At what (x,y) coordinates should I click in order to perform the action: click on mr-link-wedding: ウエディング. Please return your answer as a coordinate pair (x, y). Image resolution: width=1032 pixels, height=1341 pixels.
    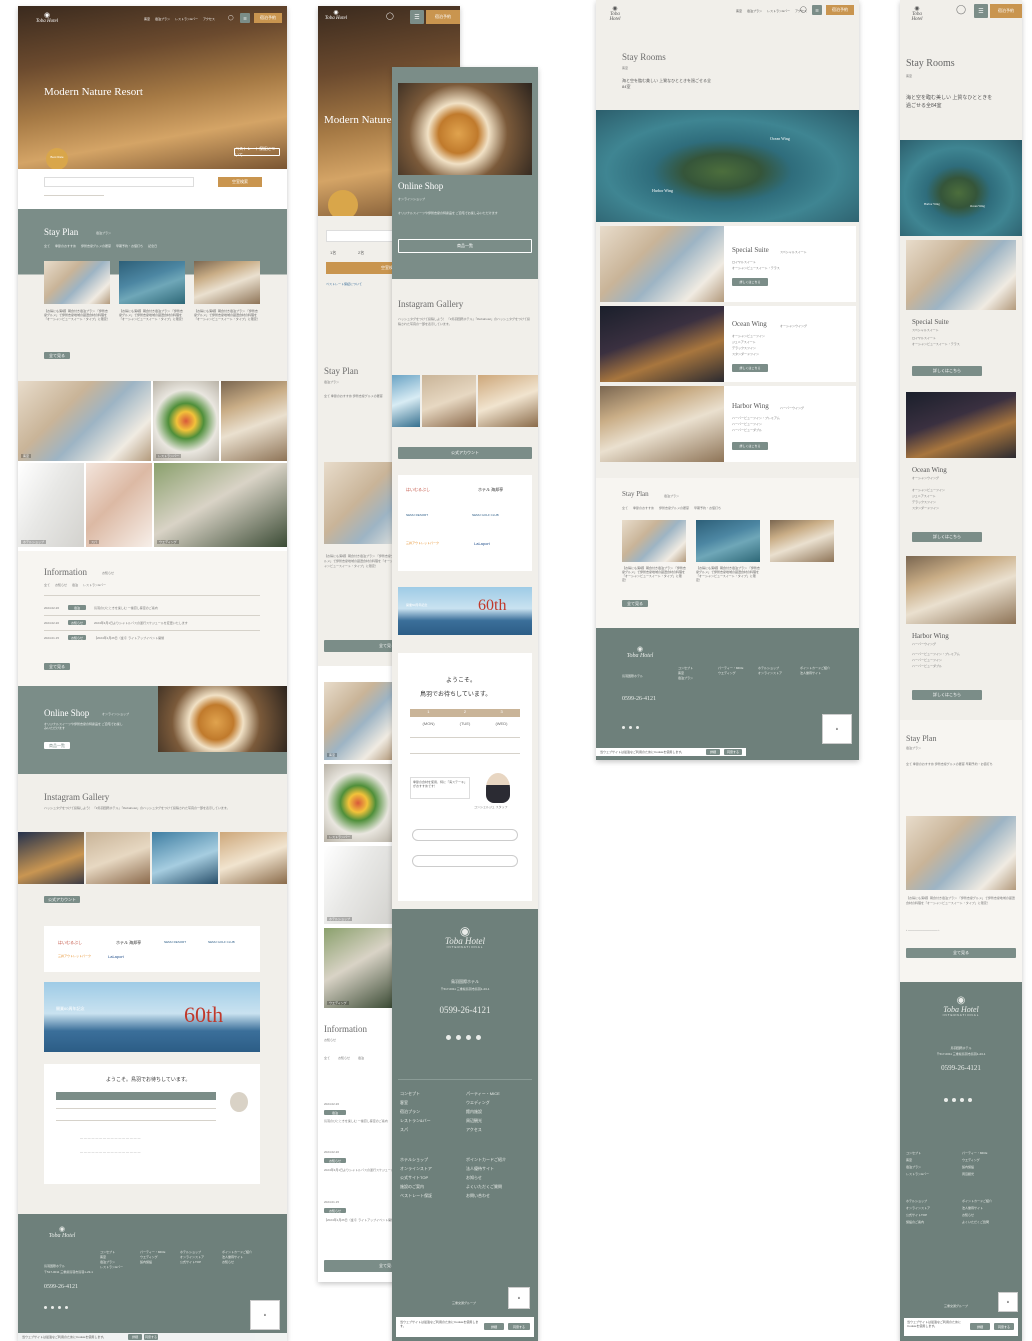
    Looking at the image, I should click on (974, 1160).